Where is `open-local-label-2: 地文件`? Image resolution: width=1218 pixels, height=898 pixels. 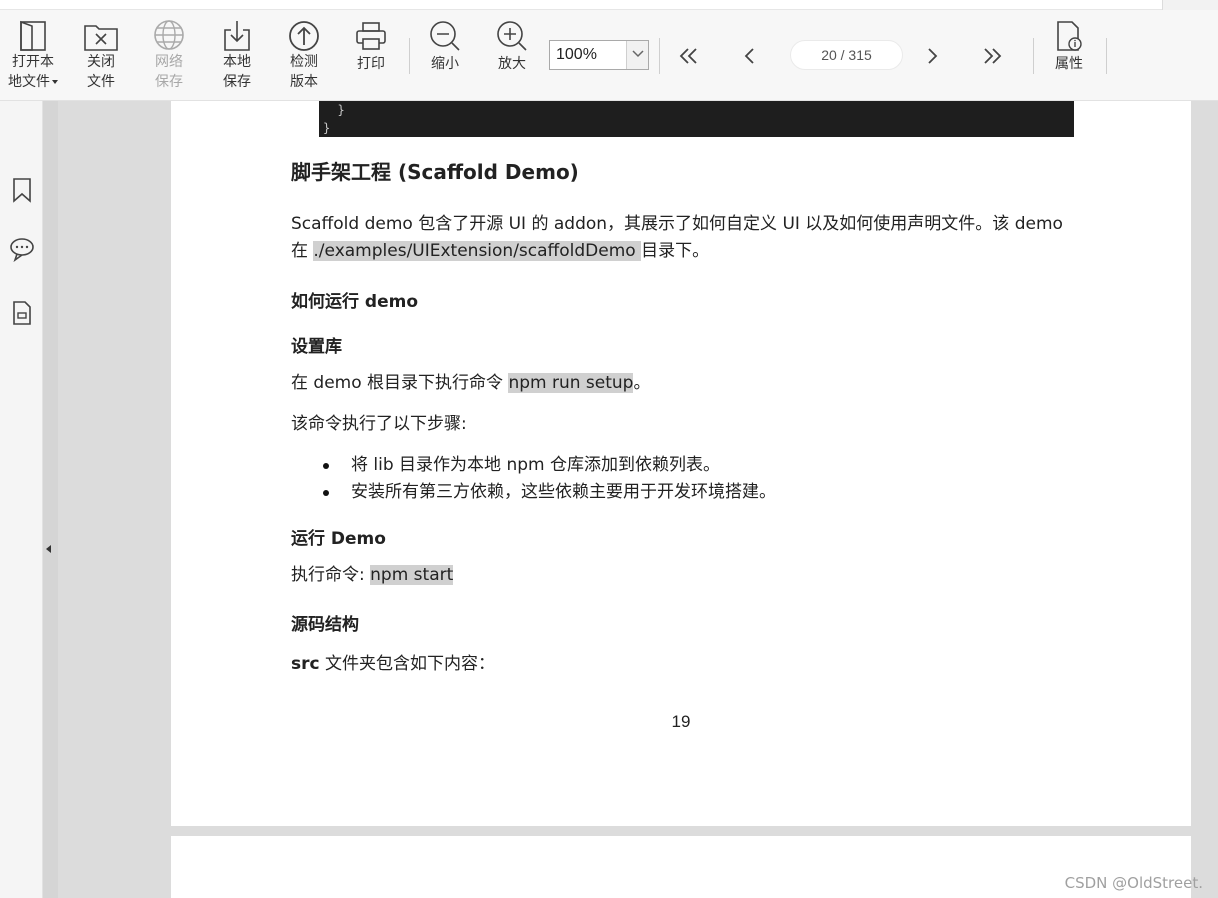
open-local-label-2: 地文件 is located at coordinates (33, 82).